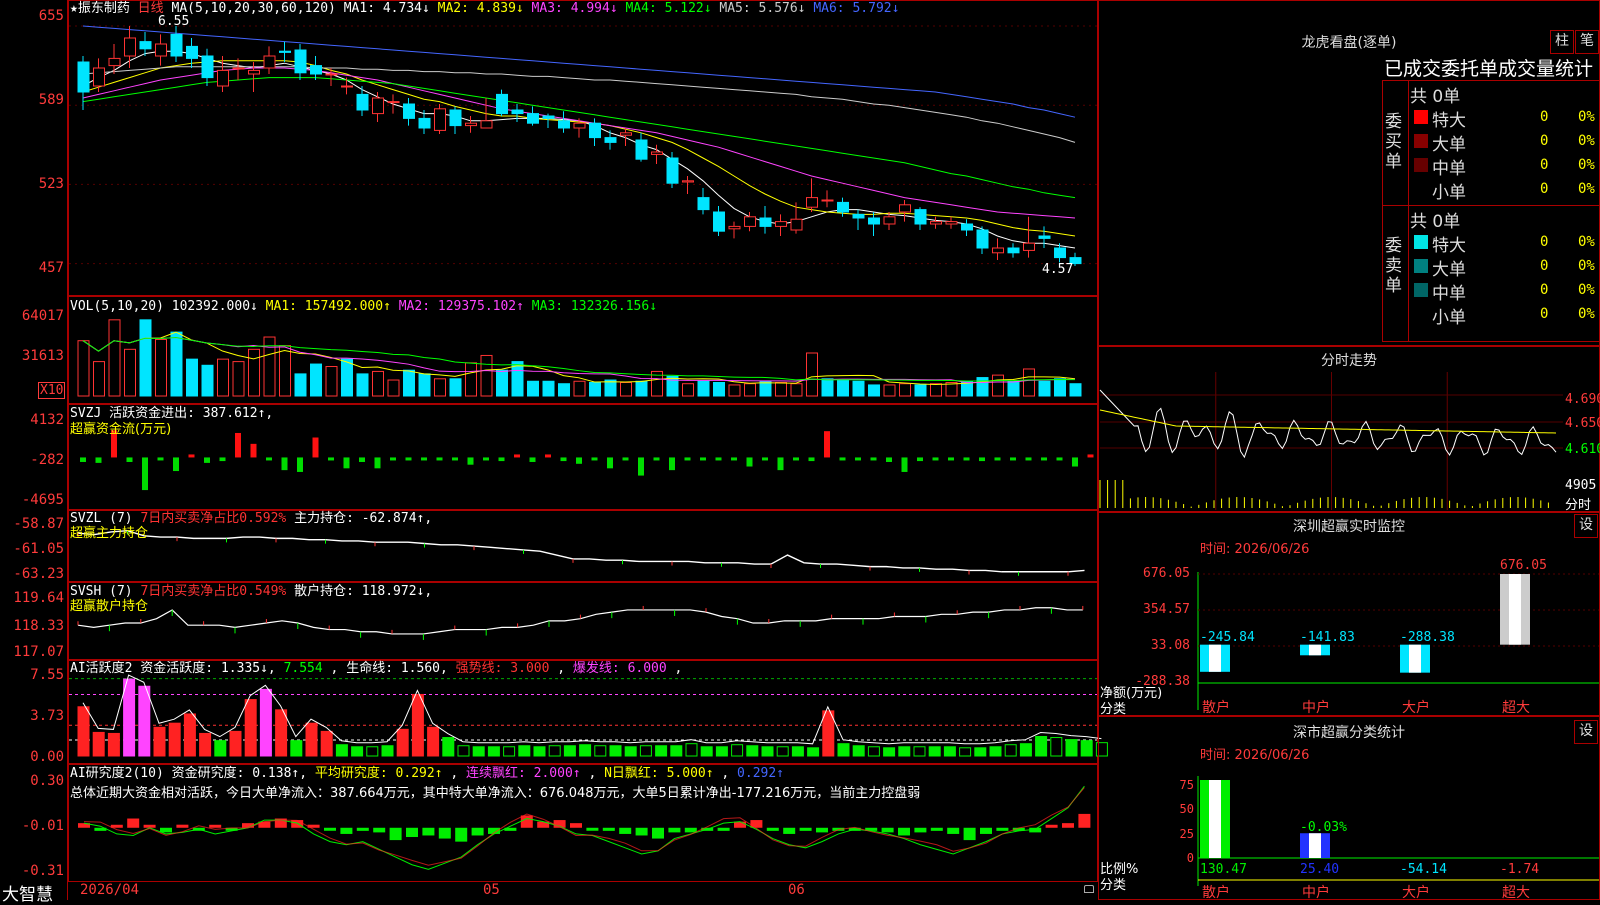  What do you see at coordinates (1186, 809) in the screenshot?
I see `sz-stat-y-label: 50` at bounding box center [1186, 809].